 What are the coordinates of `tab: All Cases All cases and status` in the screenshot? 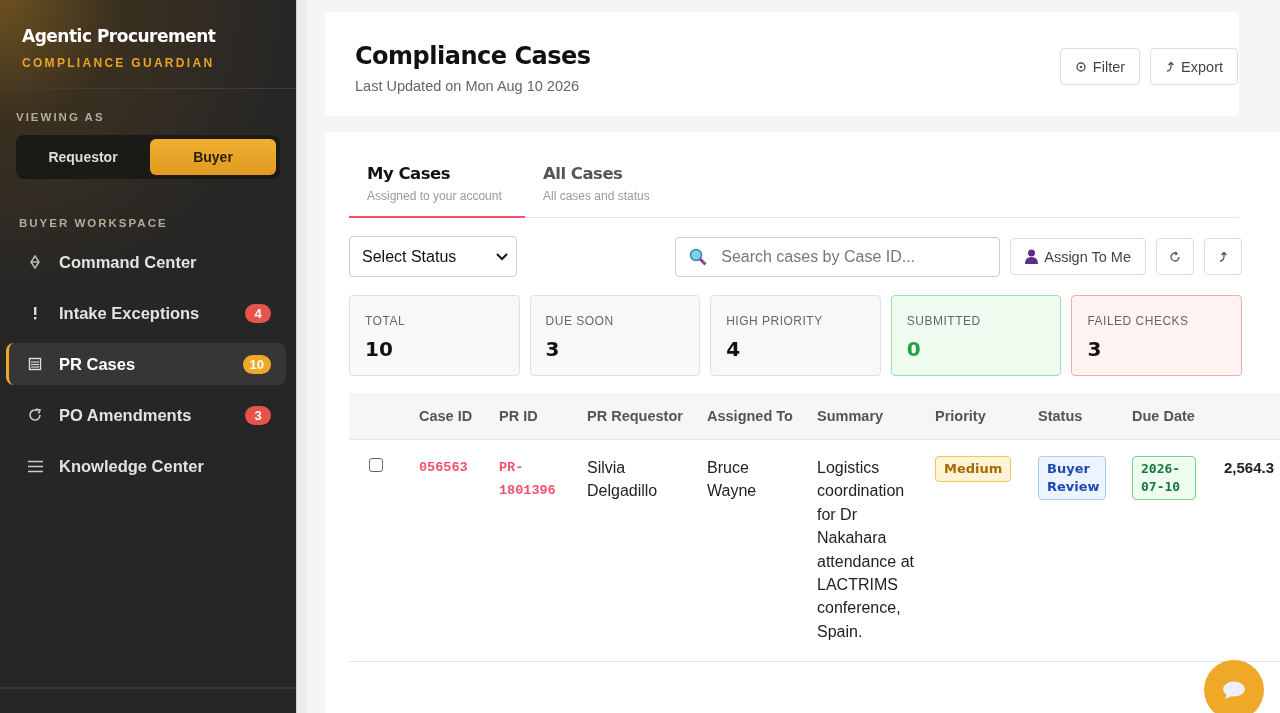 It's located at (613, 186).